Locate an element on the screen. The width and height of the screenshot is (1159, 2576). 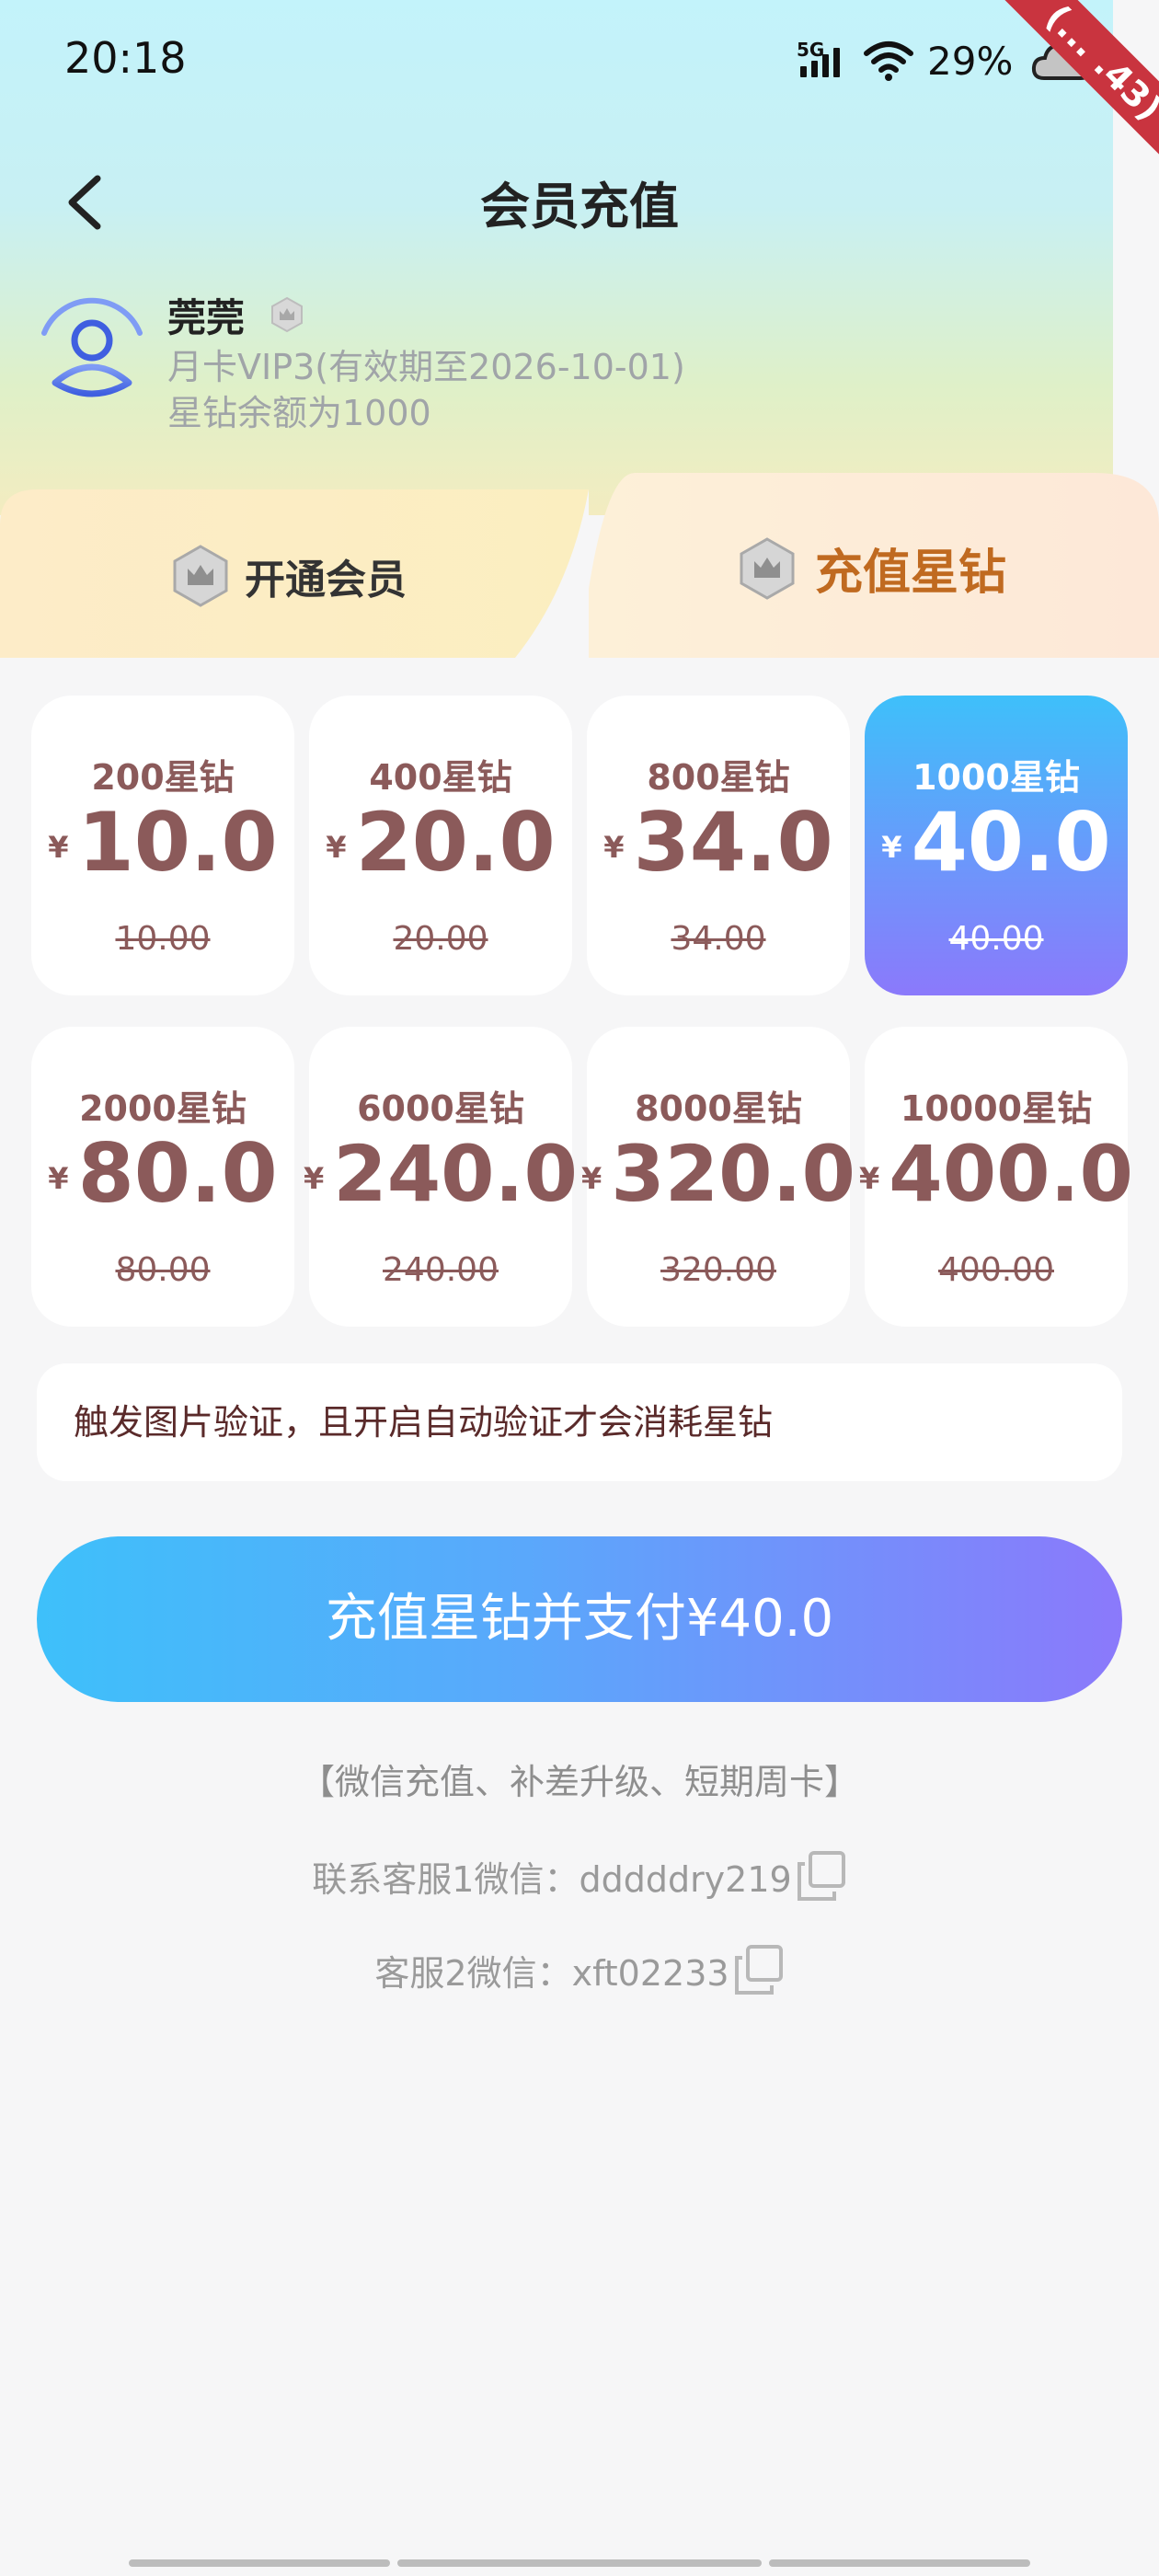
package-original-price: 20.00 is located at coordinates (440, 939).